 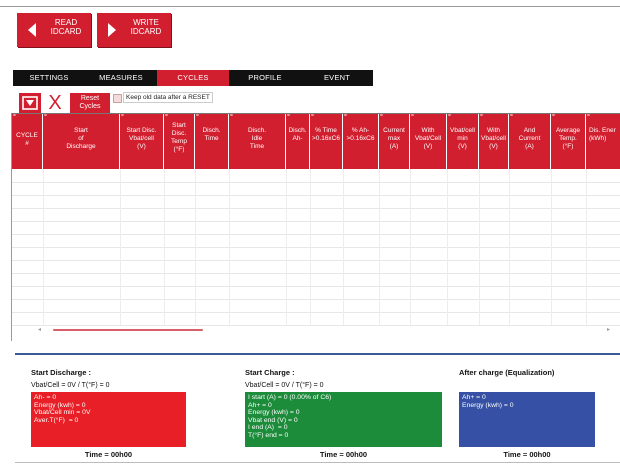 I want to click on header-vbat-min: = Vbat/cell min (V), so click(x=463, y=141).